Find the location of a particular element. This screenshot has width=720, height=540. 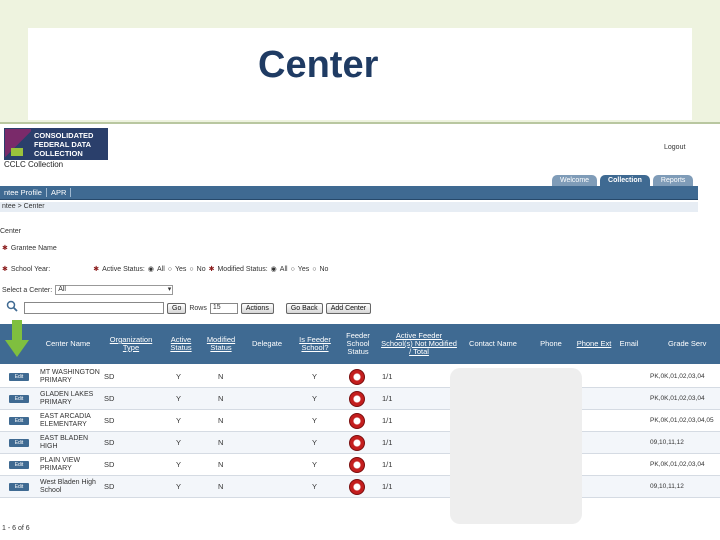

select-center-row: Select a Center: All is located at coordinates (88, 290).